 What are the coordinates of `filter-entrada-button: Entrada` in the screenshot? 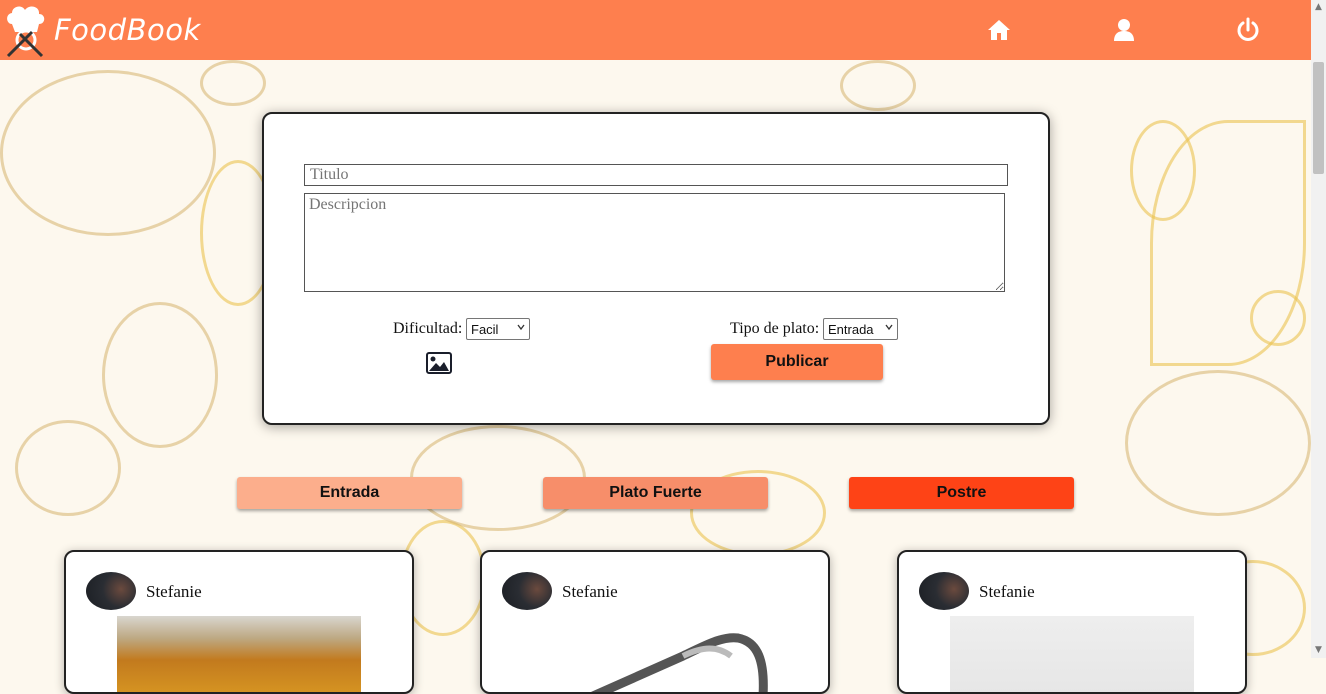 It's located at (349, 493).